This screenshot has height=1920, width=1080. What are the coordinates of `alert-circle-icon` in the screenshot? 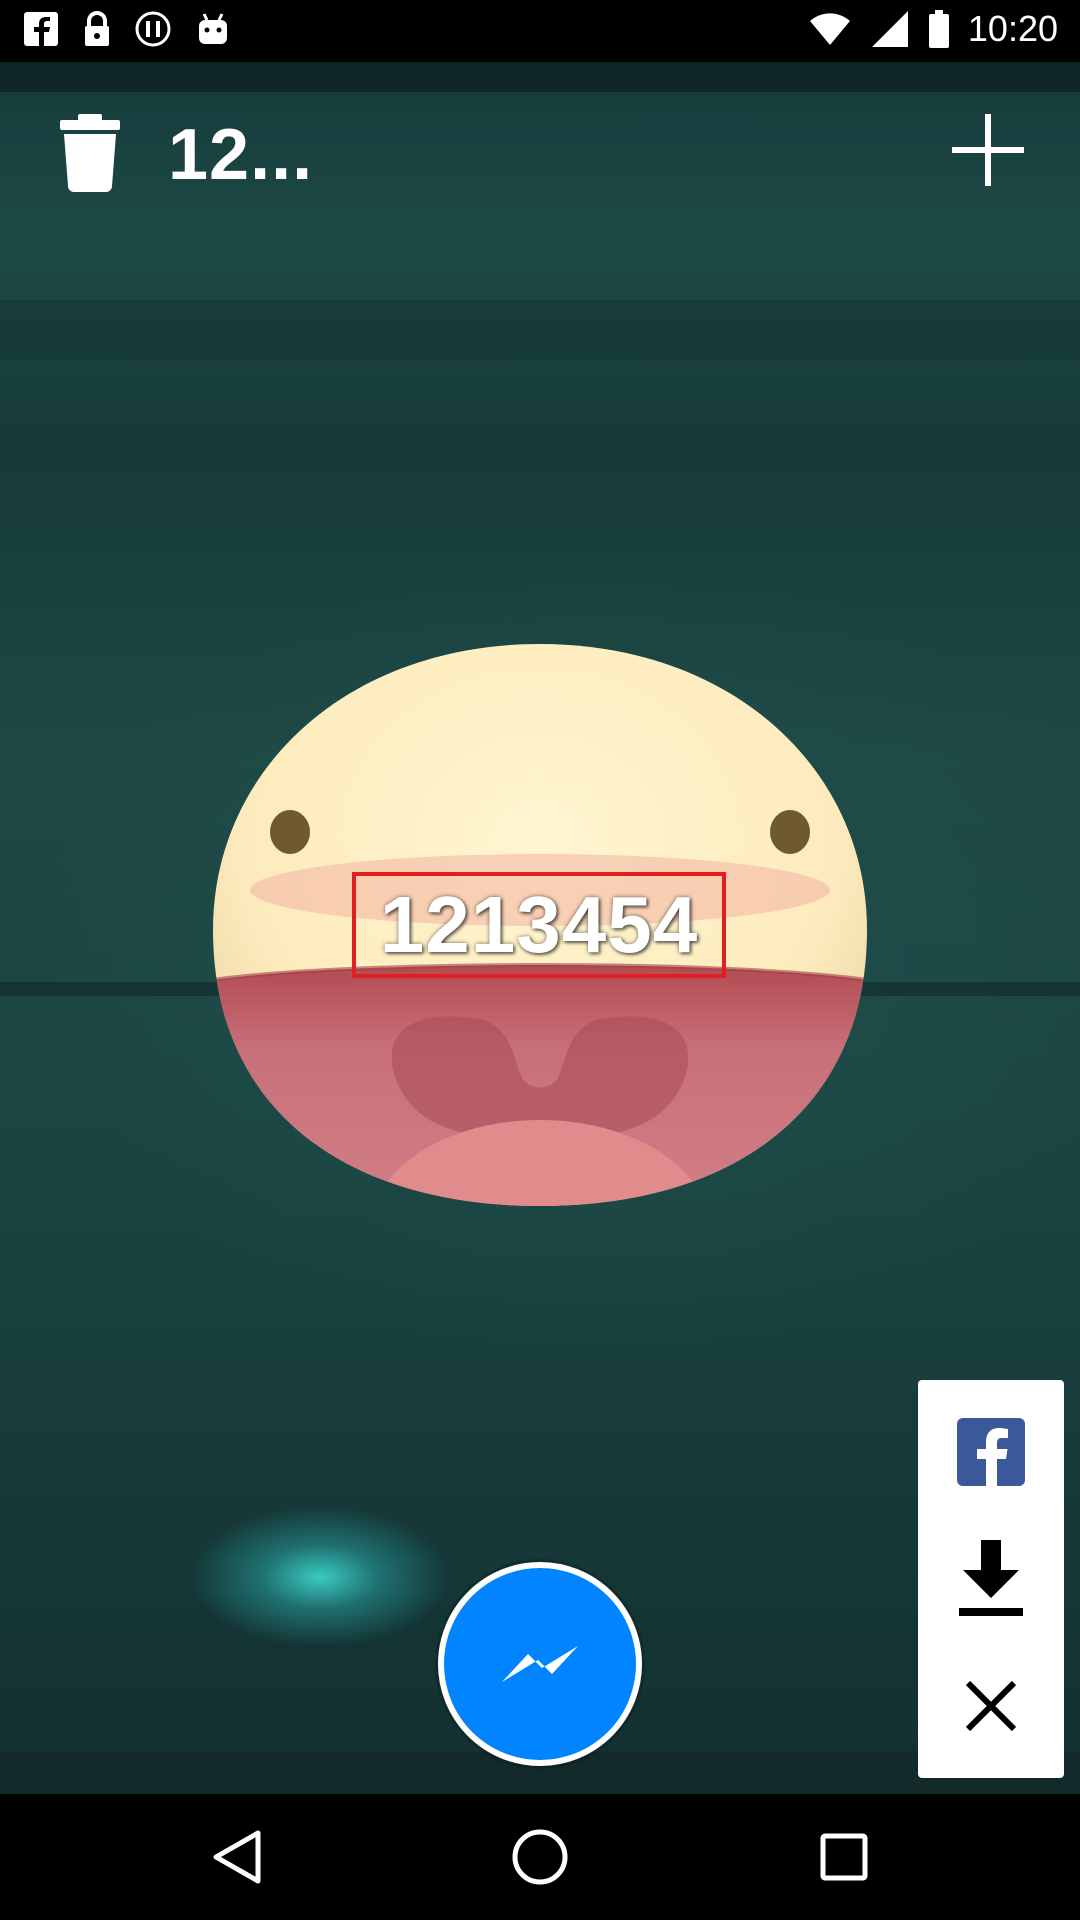 It's located at (153, 29).